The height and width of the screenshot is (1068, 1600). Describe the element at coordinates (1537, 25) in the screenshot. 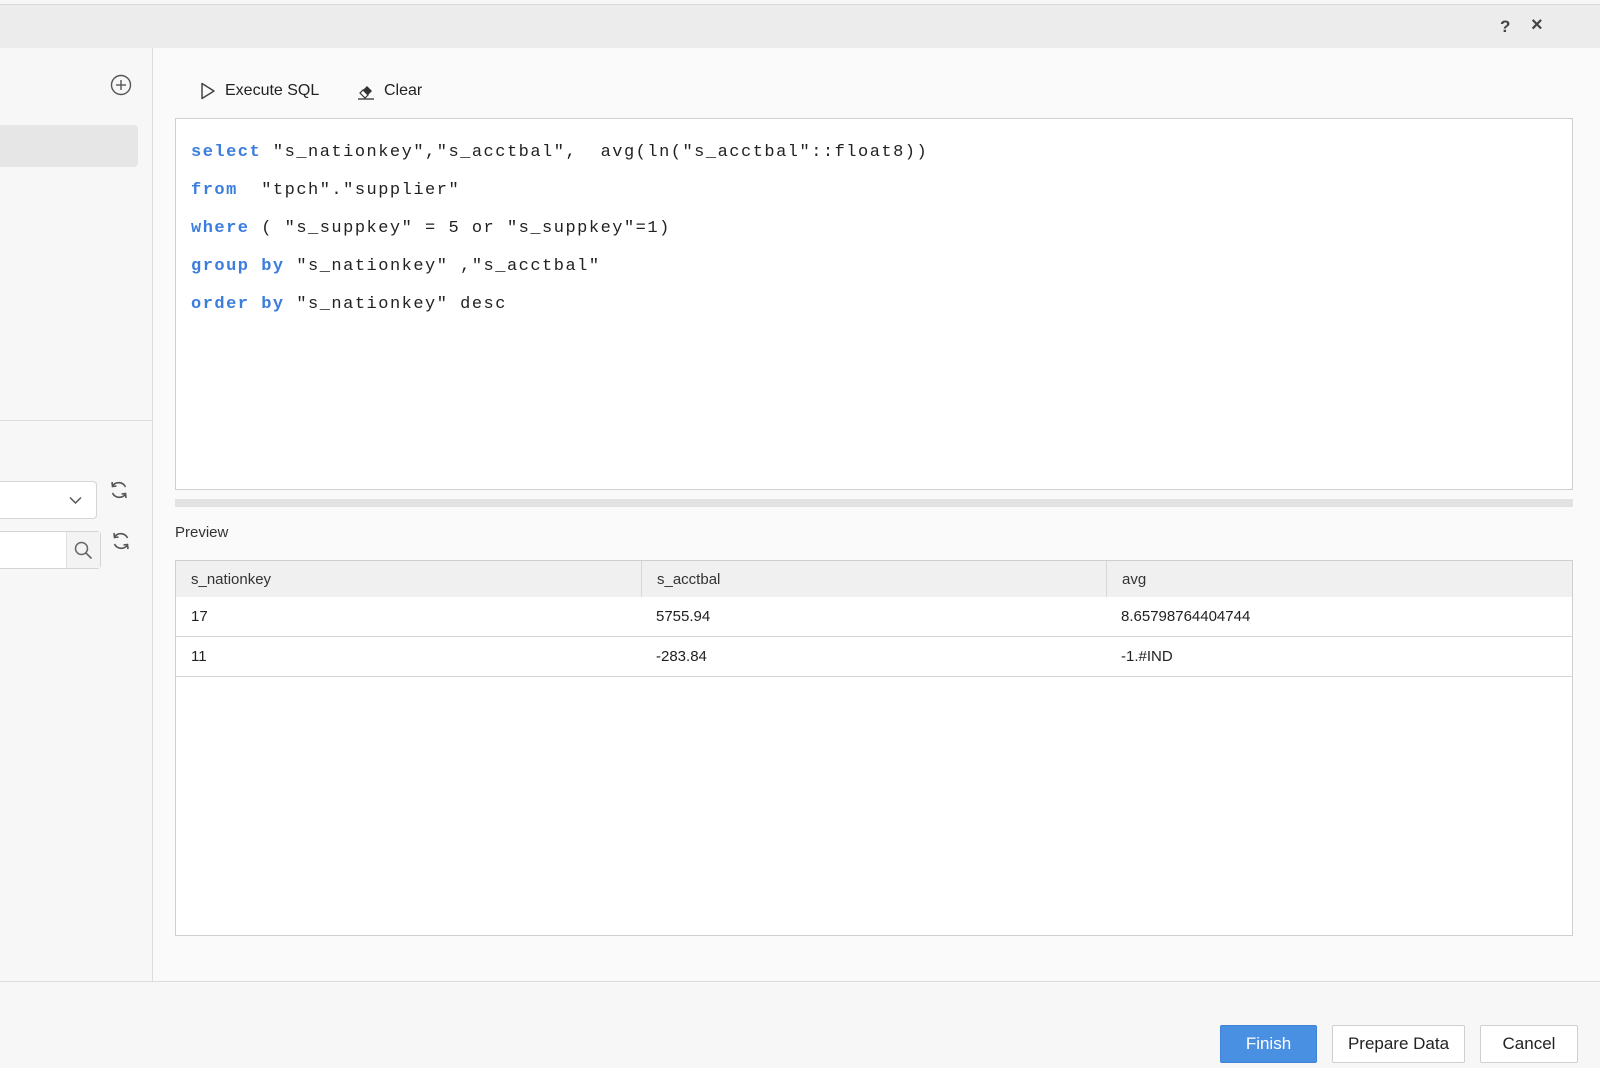

I see `close-button: ×` at that location.